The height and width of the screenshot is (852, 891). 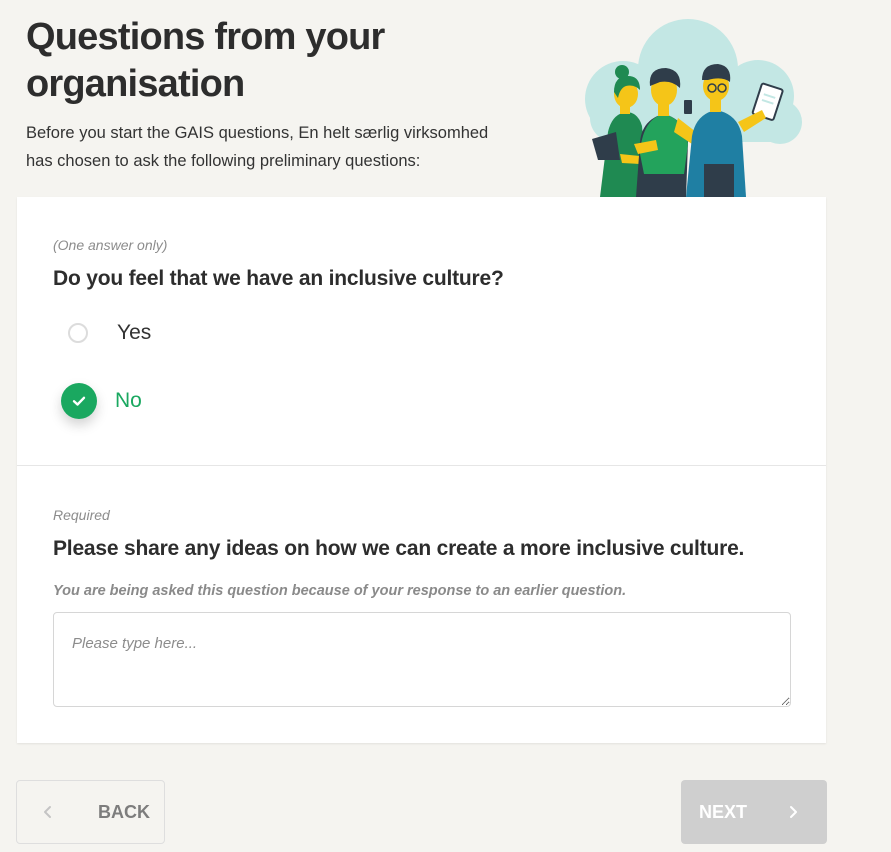 I want to click on page-title: Questions from your organisation, so click(x=205, y=60).